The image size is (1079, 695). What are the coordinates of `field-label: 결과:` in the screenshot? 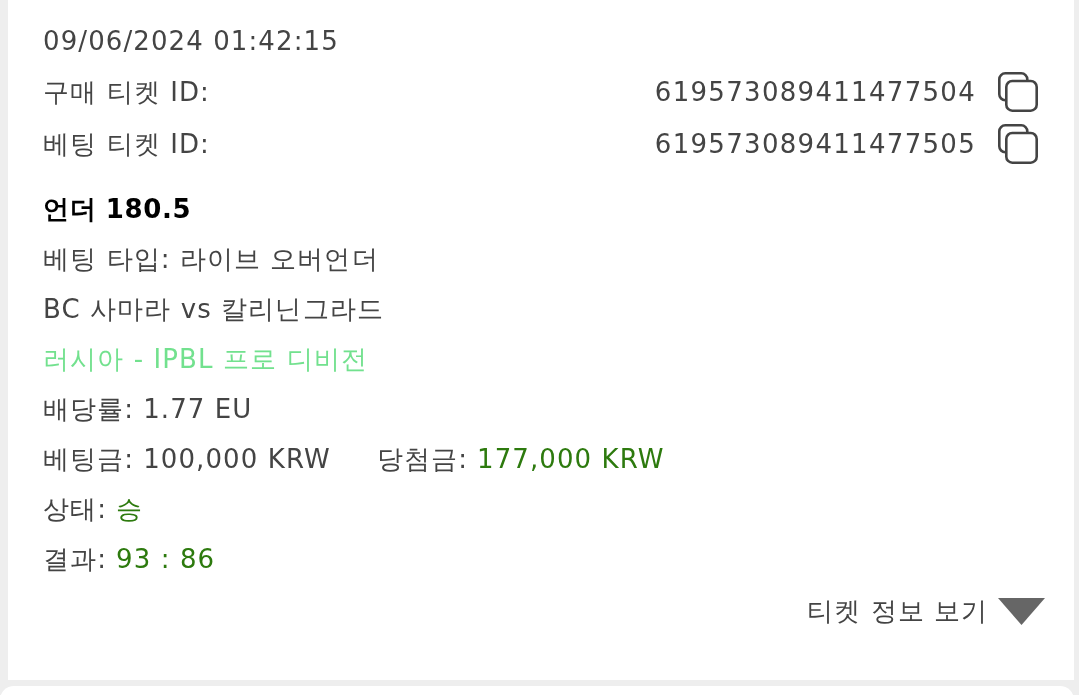 It's located at (75, 559).